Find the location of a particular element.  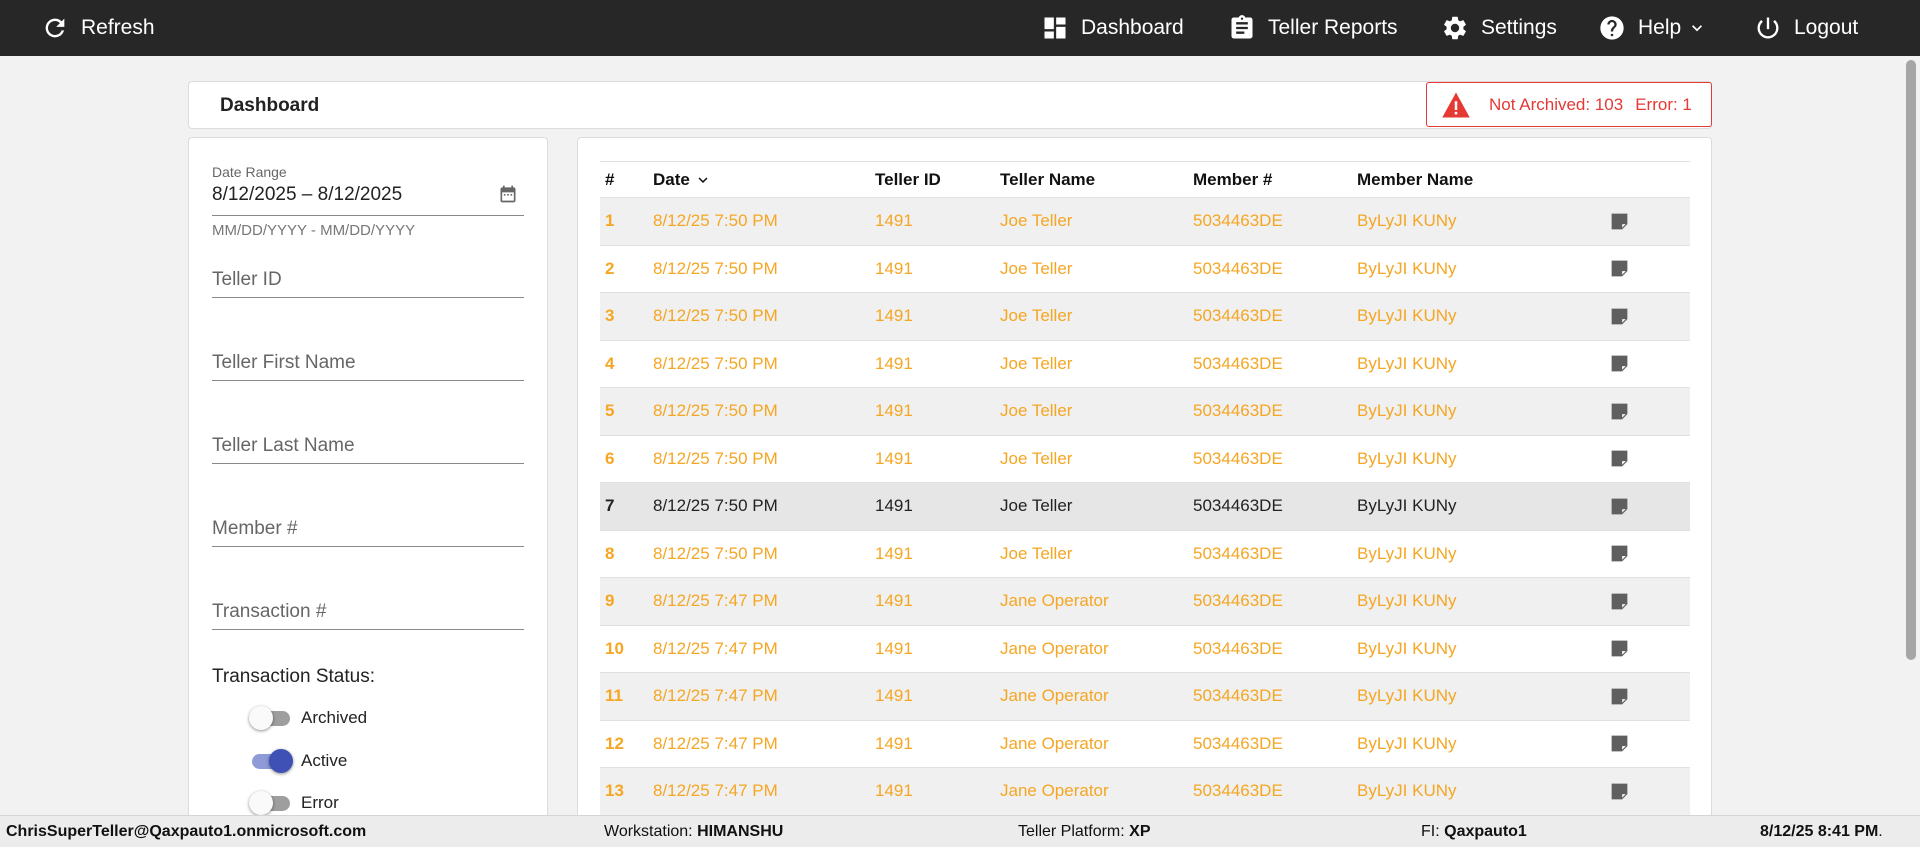

nav-help: Help is located at coordinates (1652, 28).